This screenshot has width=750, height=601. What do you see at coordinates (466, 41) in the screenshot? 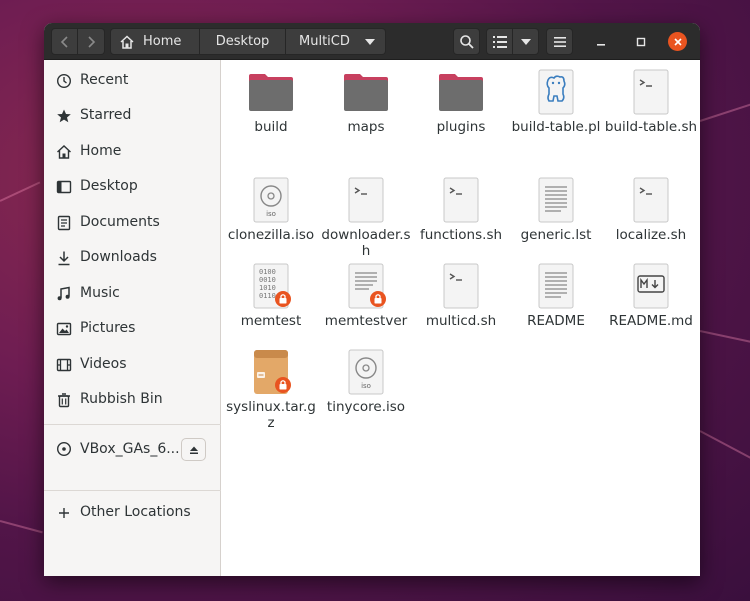
I see `search-button` at bounding box center [466, 41].